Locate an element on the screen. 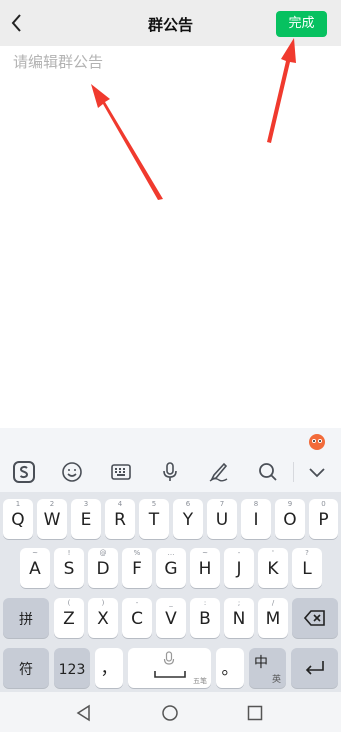 The image size is (341, 732). space-key: 五笔 is located at coordinates (169, 668).